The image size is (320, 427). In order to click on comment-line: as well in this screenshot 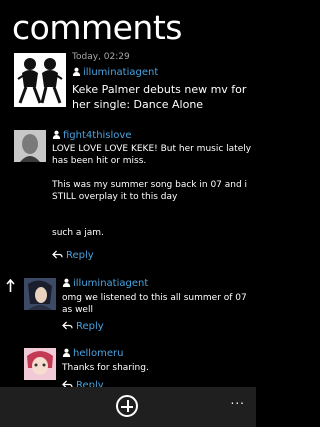, I will do `click(77, 310)`.